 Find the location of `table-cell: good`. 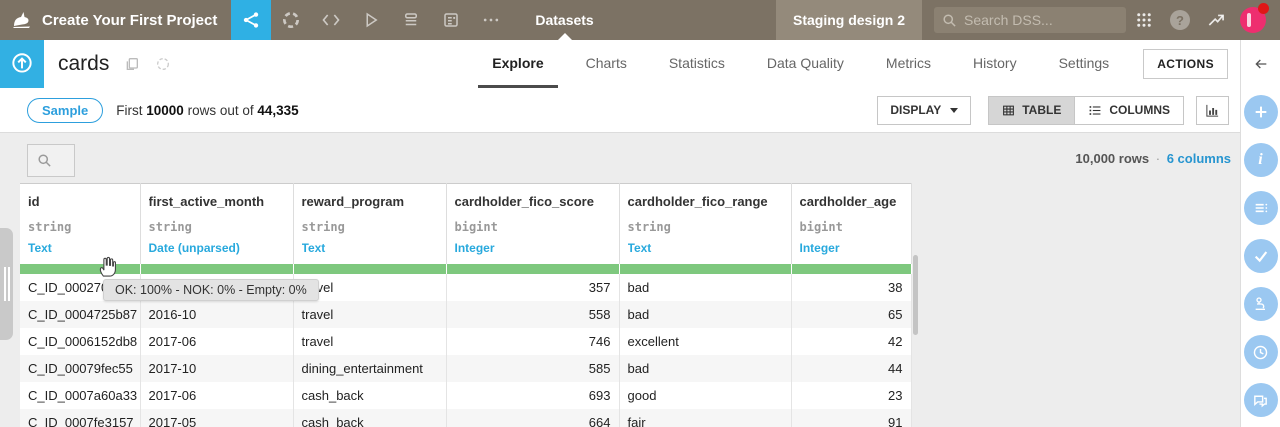

table-cell: good is located at coordinates (705, 395).